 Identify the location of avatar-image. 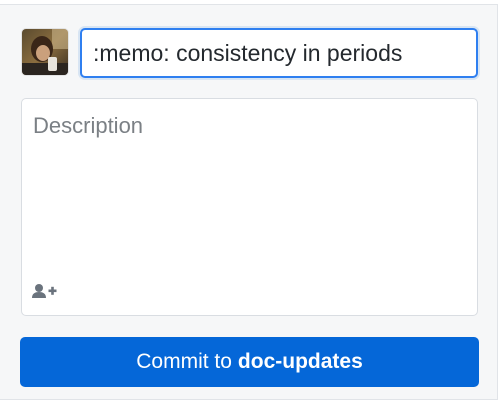
(45, 52).